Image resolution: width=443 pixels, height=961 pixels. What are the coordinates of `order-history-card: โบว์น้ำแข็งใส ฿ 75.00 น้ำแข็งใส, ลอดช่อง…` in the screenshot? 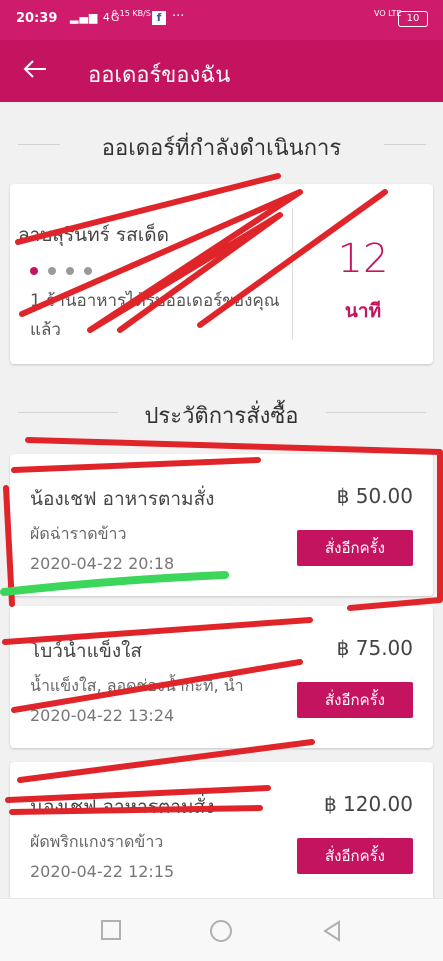 It's located at (221, 677).